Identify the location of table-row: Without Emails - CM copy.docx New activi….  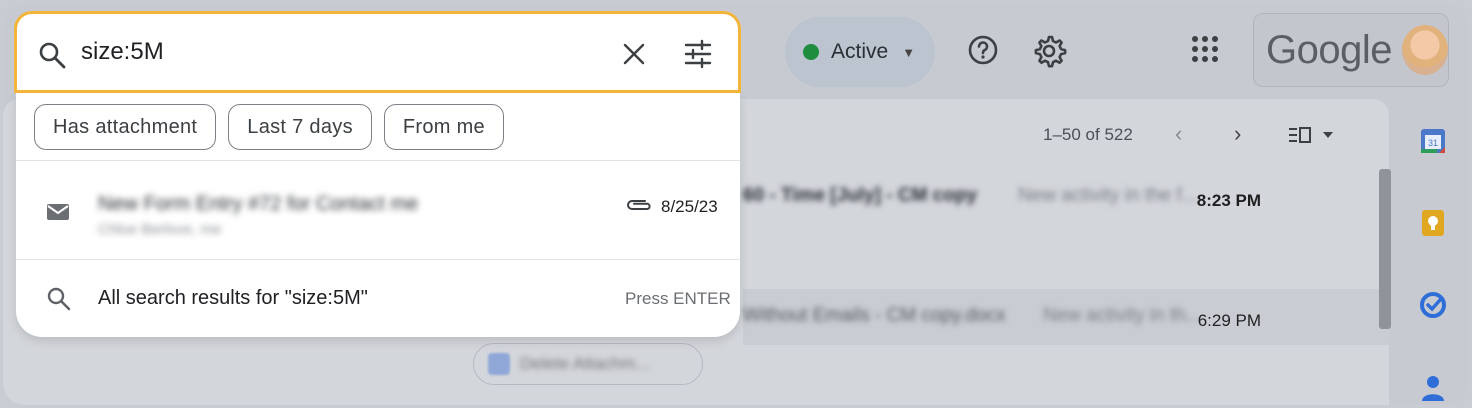
(1066, 317).